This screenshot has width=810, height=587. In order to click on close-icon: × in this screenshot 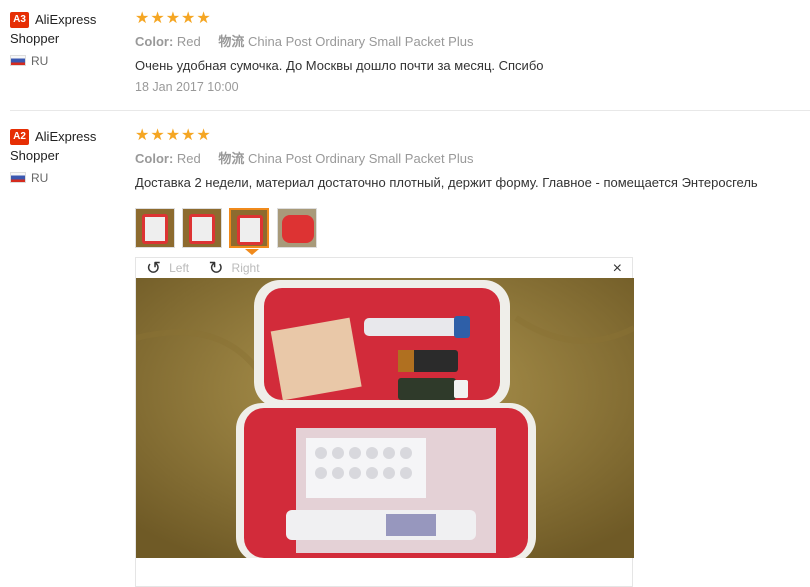, I will do `click(617, 269)`.